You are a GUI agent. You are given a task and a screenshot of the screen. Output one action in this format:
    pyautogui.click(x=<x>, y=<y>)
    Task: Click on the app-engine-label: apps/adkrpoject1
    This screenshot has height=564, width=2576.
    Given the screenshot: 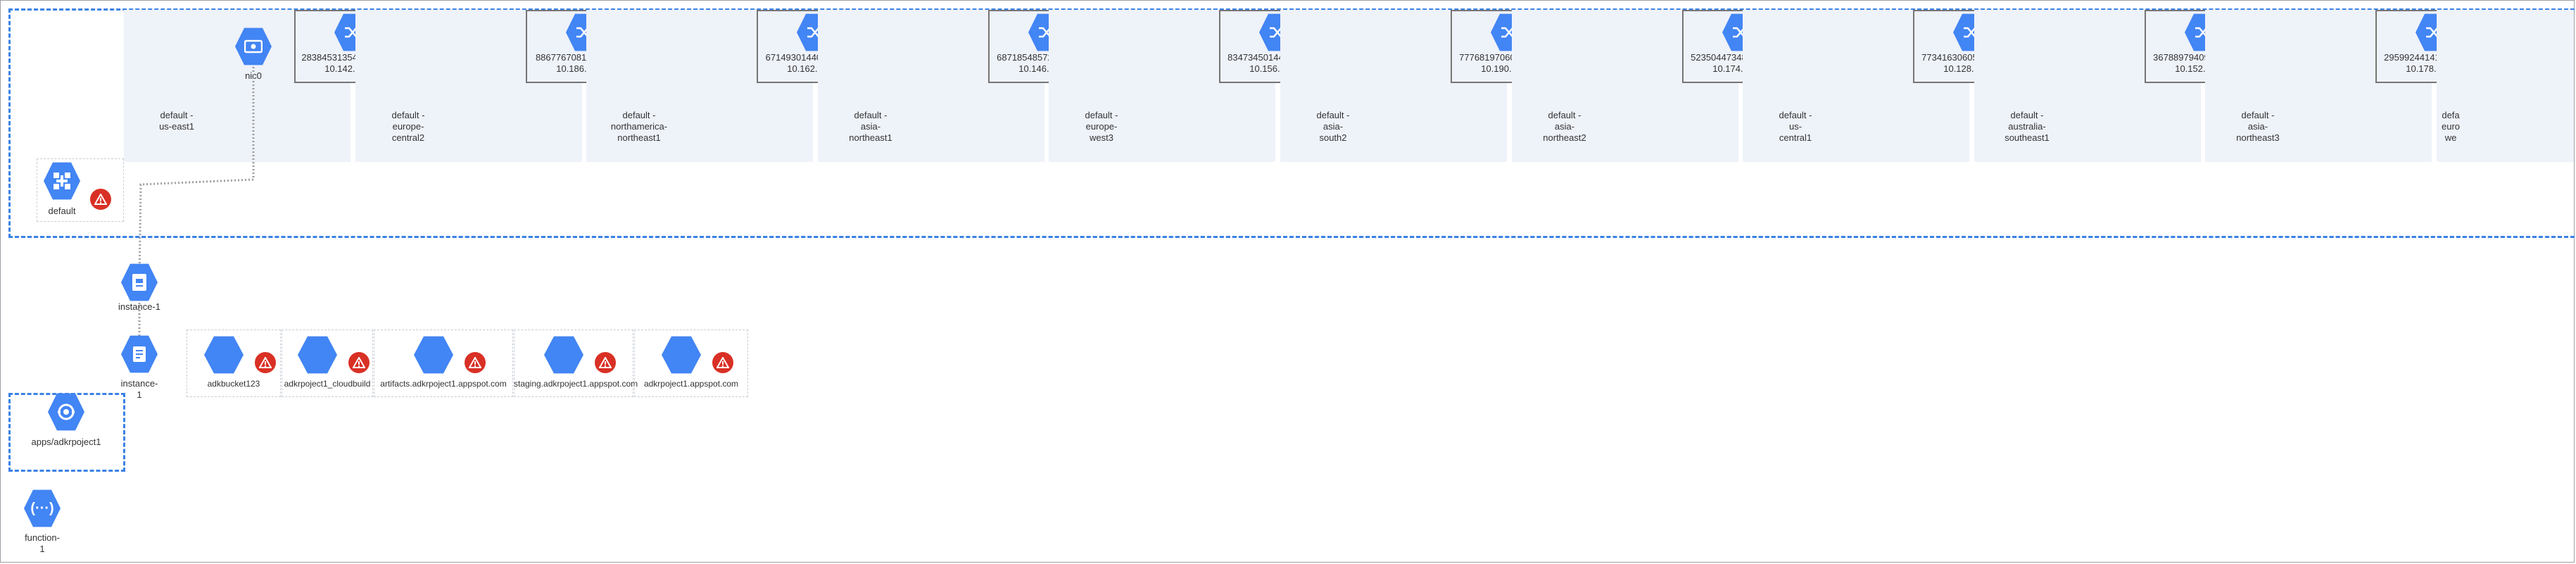 What is the action you would take?
    pyautogui.click(x=66, y=442)
    